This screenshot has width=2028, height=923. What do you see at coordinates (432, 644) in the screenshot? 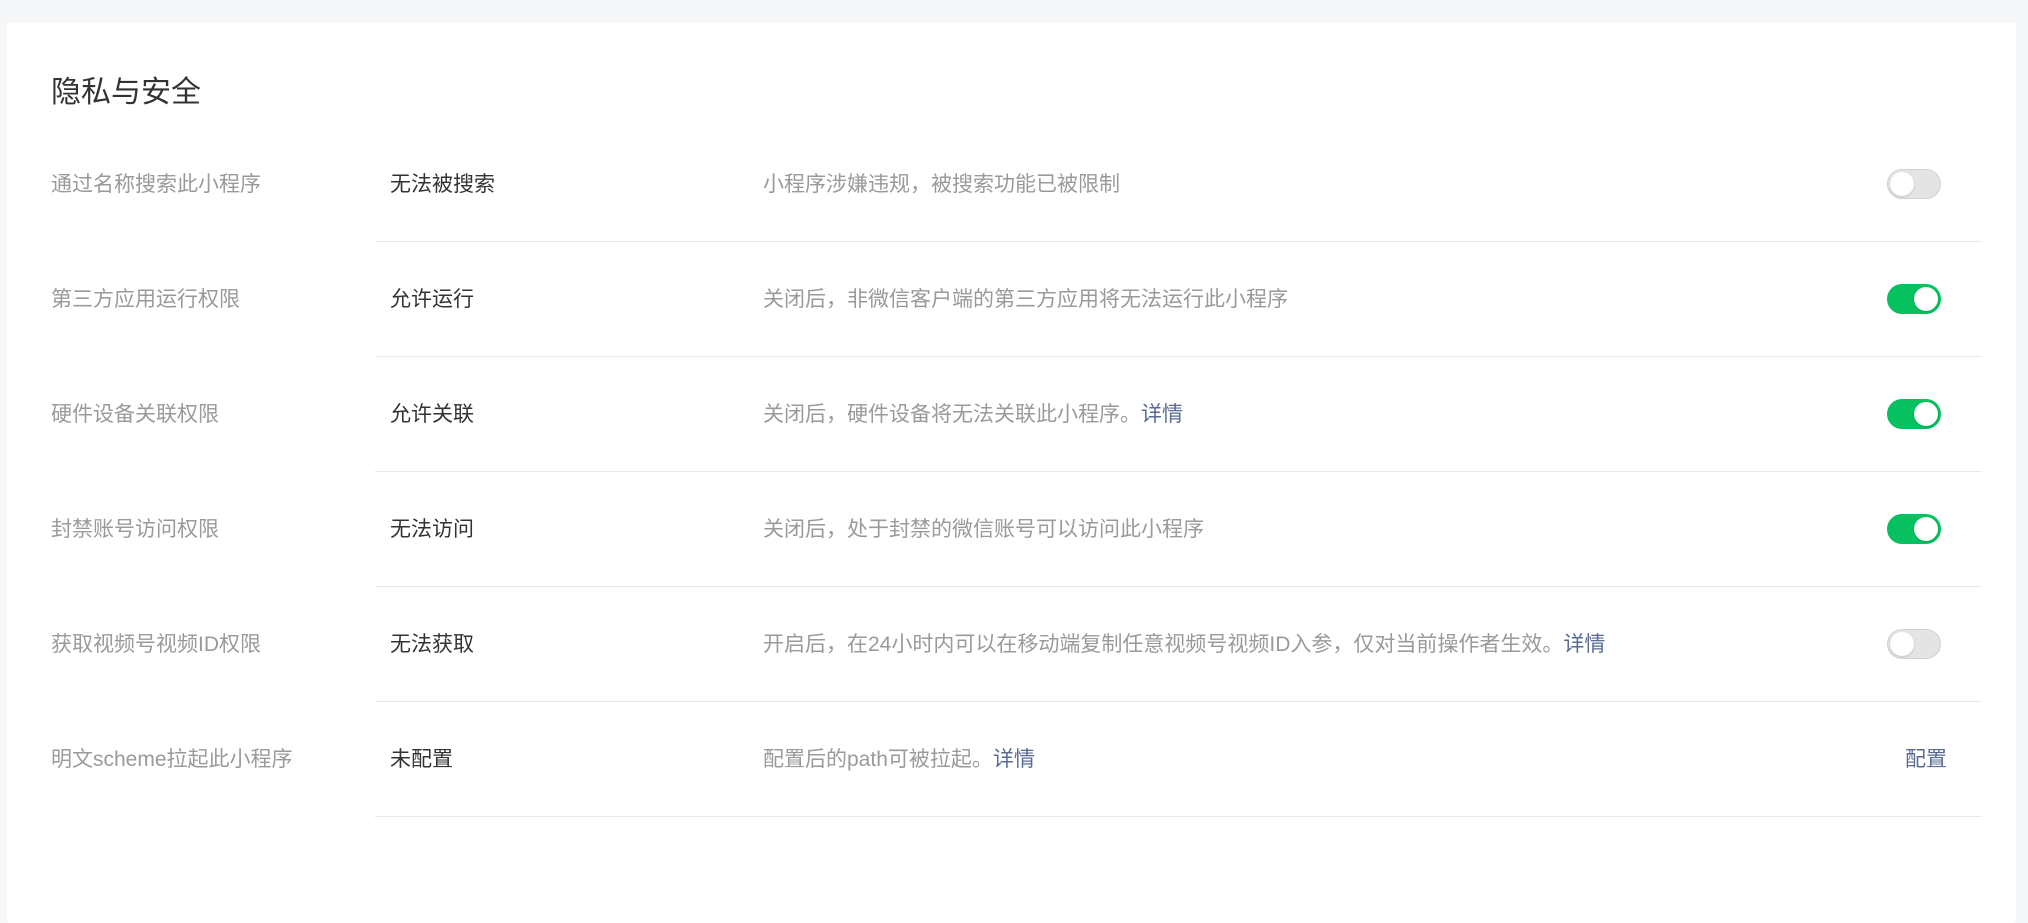
I see `setting-status: 无法获取` at bounding box center [432, 644].